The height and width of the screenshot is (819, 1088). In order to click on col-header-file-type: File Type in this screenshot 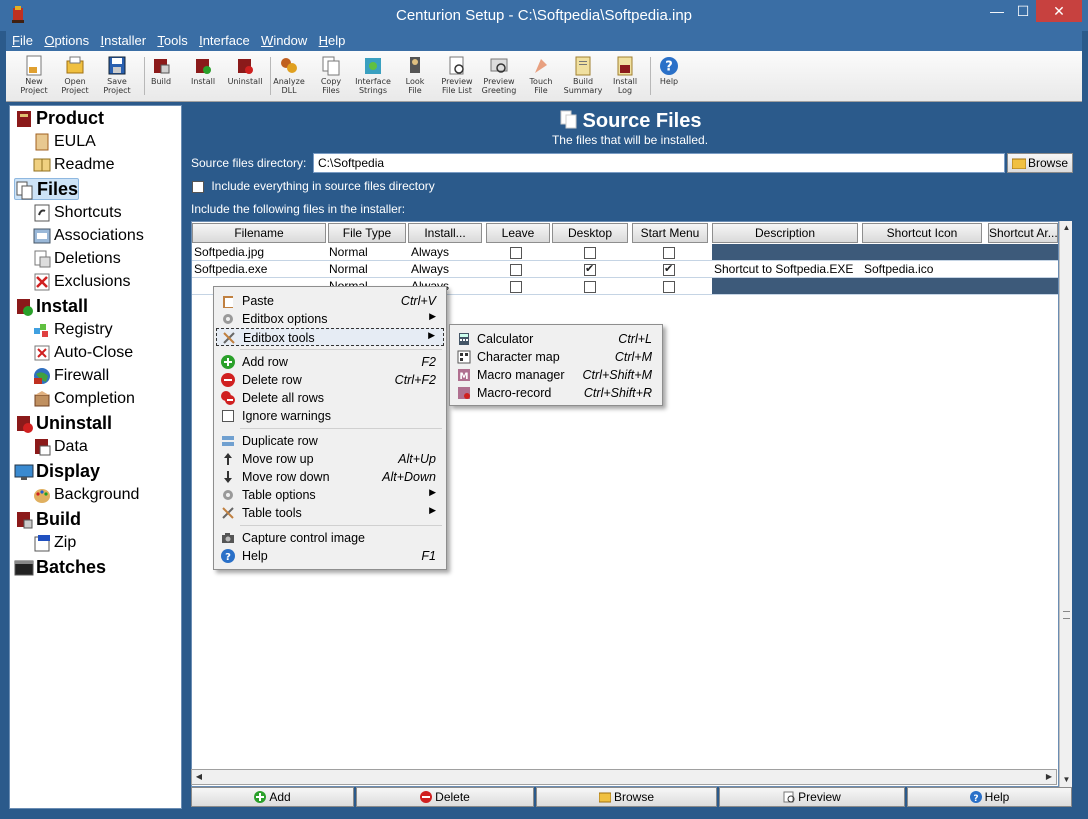, I will do `click(367, 233)`.